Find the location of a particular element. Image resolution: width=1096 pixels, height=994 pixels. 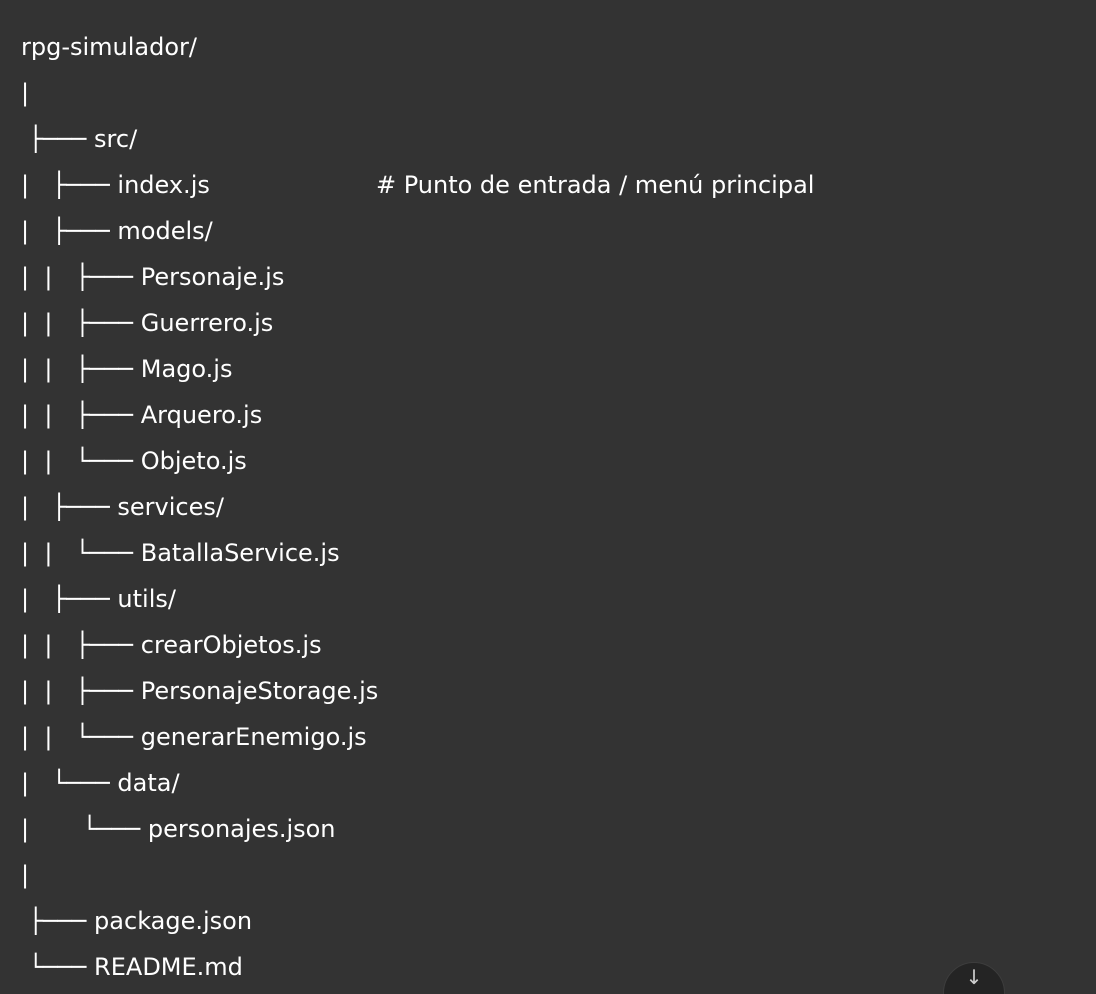

tree-line: | | ├─── PersonajeStorage.js is located at coordinates (199, 691).